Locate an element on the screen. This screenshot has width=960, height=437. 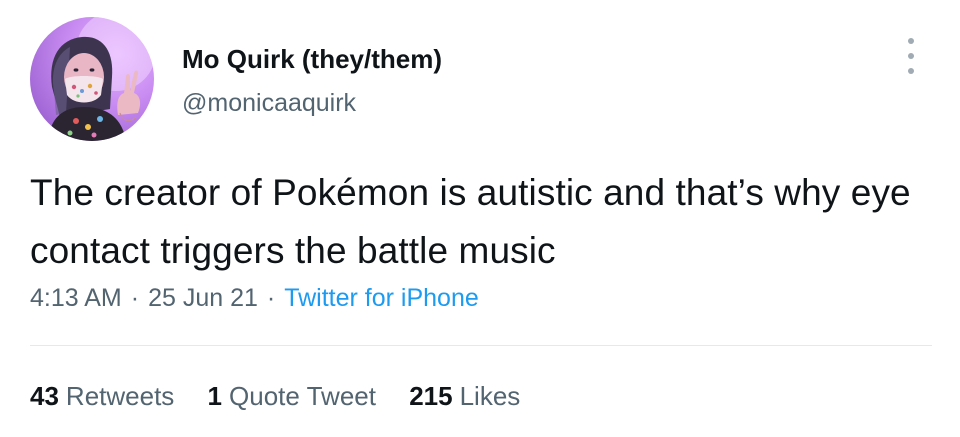
display-name: Mo Quirk (they/them) is located at coordinates (312, 59).